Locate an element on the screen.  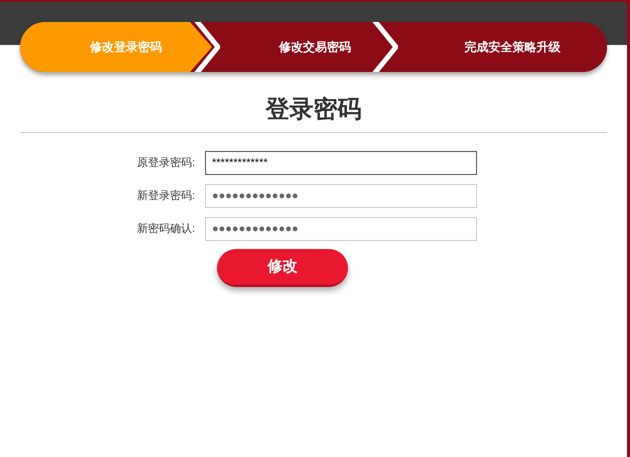
step-tab: 完成安全策略升级 is located at coordinates (502, 47).